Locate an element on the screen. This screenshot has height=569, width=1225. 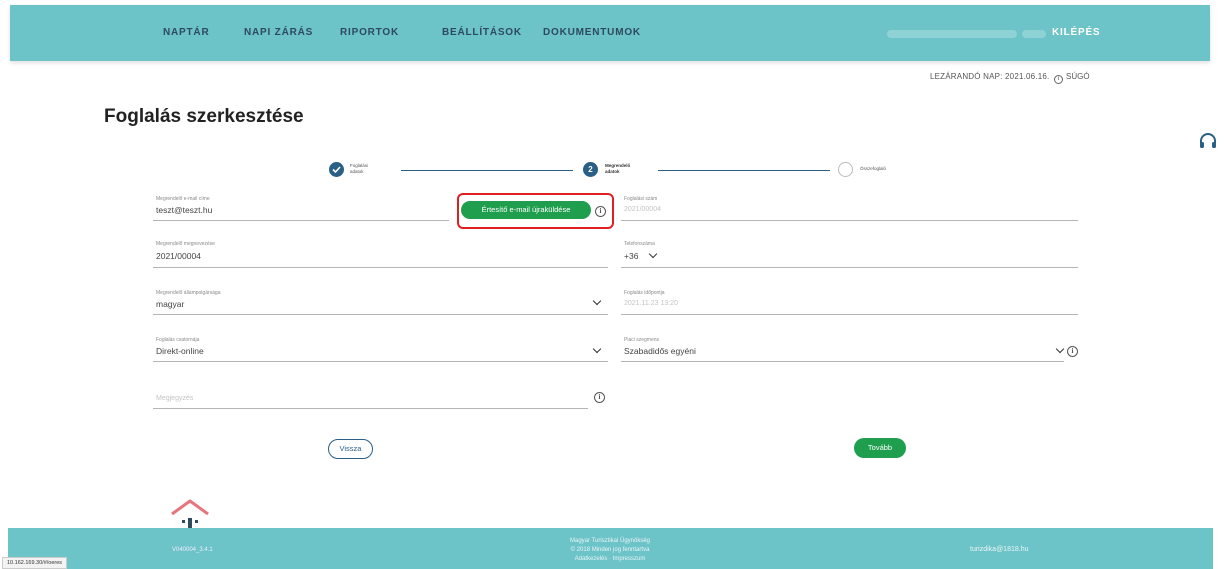
note-underline is located at coordinates (370, 408).